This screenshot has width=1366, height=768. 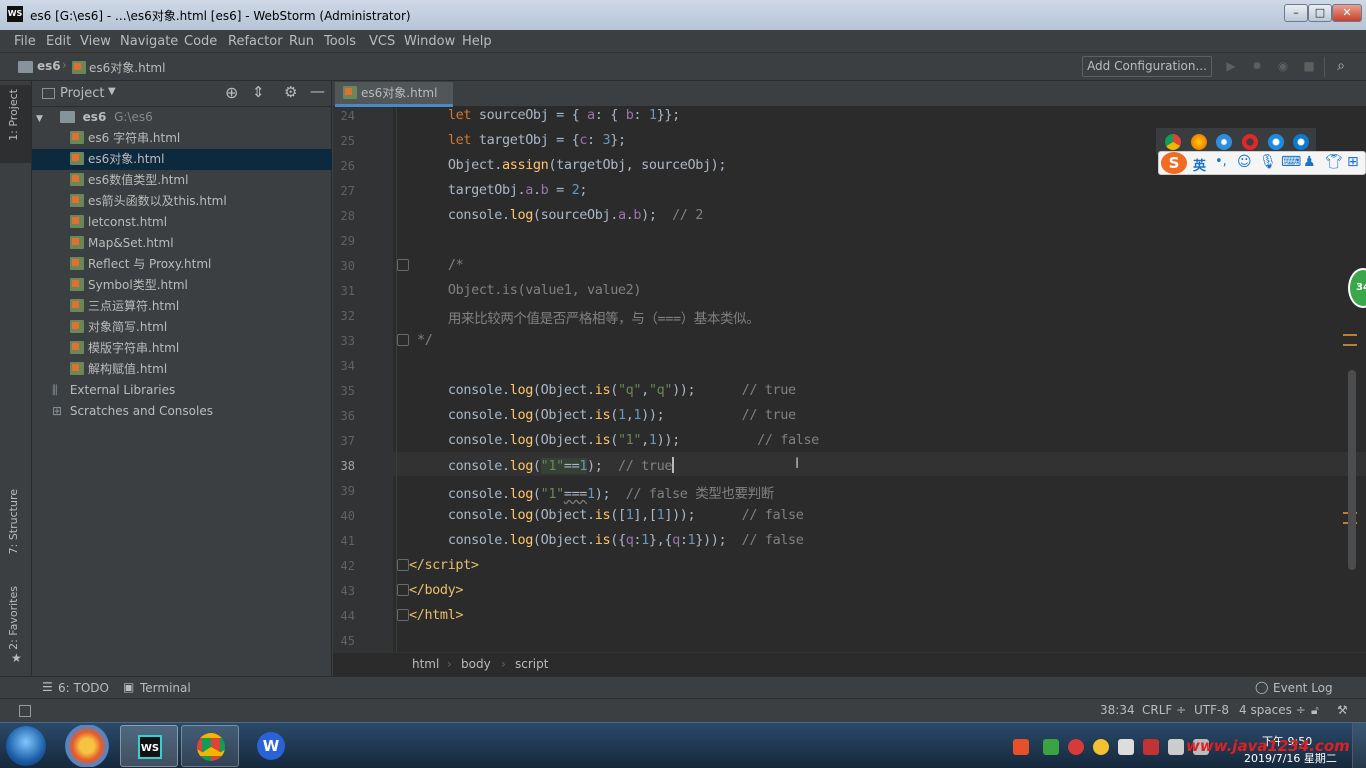 I want to click on menu-run: Run, so click(x=301, y=41).